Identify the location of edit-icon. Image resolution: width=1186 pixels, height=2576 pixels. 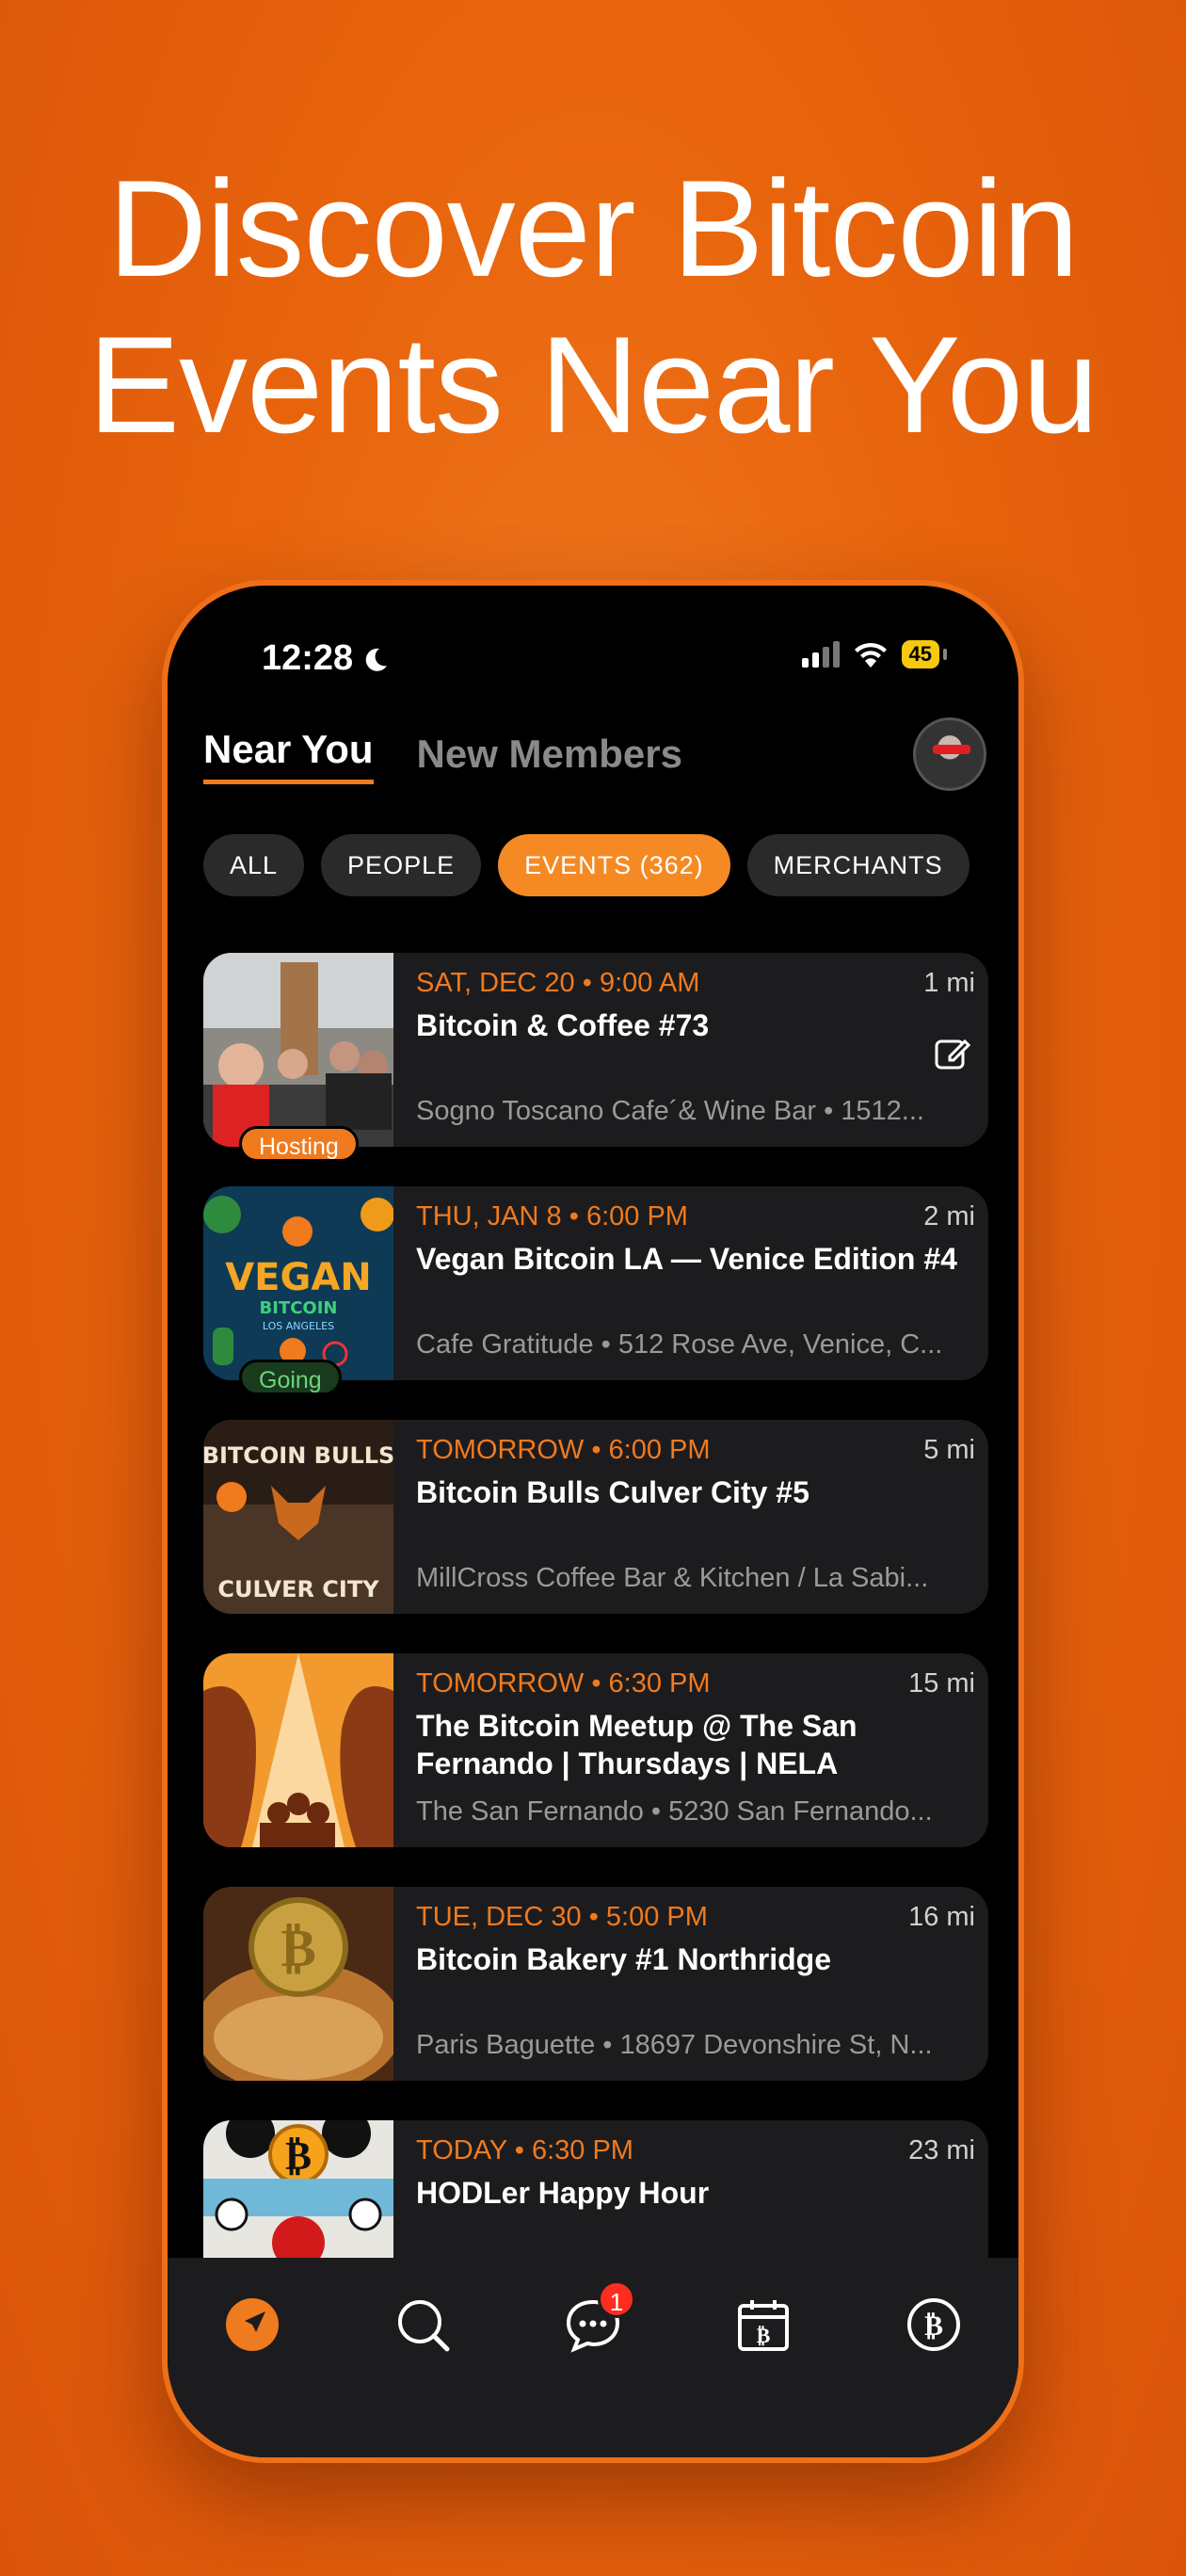
(952, 1052).